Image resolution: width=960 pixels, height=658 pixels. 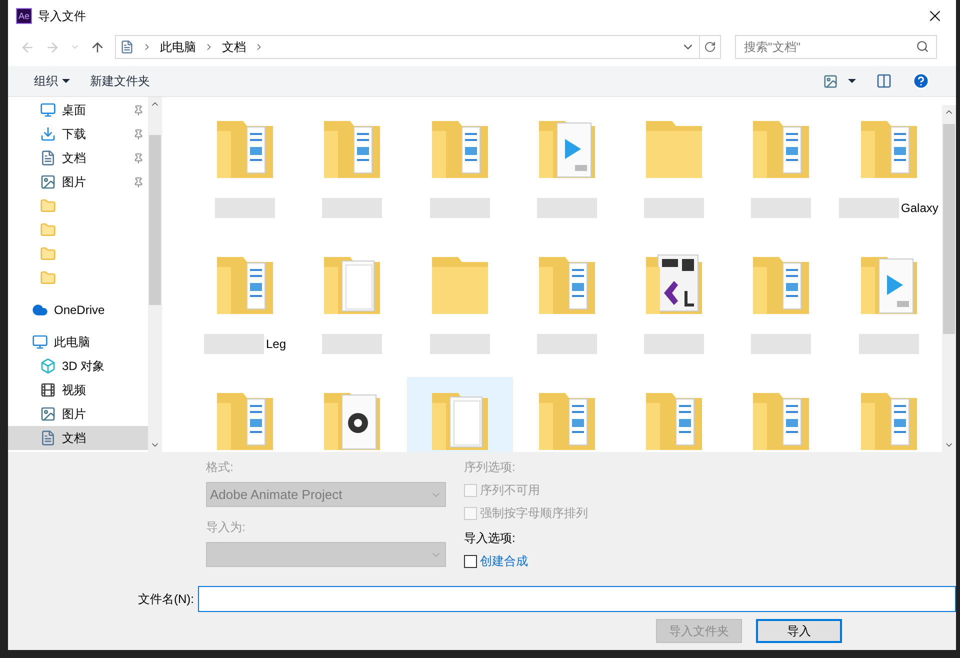 What do you see at coordinates (40, 342) in the screenshot?
I see `computer-icon` at bounding box center [40, 342].